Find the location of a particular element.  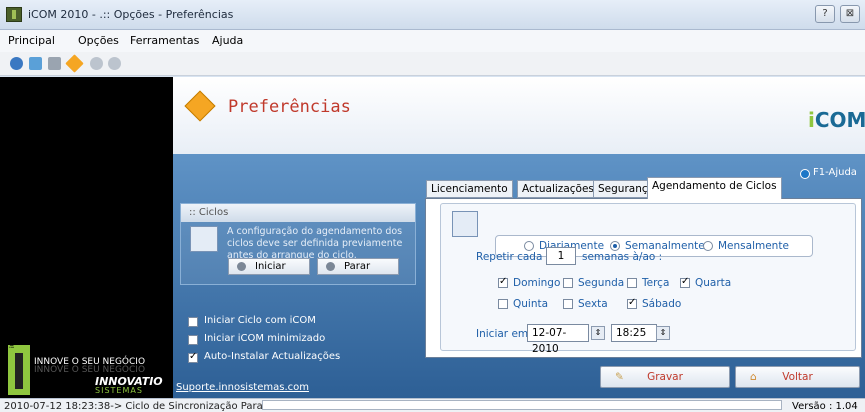

menu-principal: Principal is located at coordinates (31, 40).